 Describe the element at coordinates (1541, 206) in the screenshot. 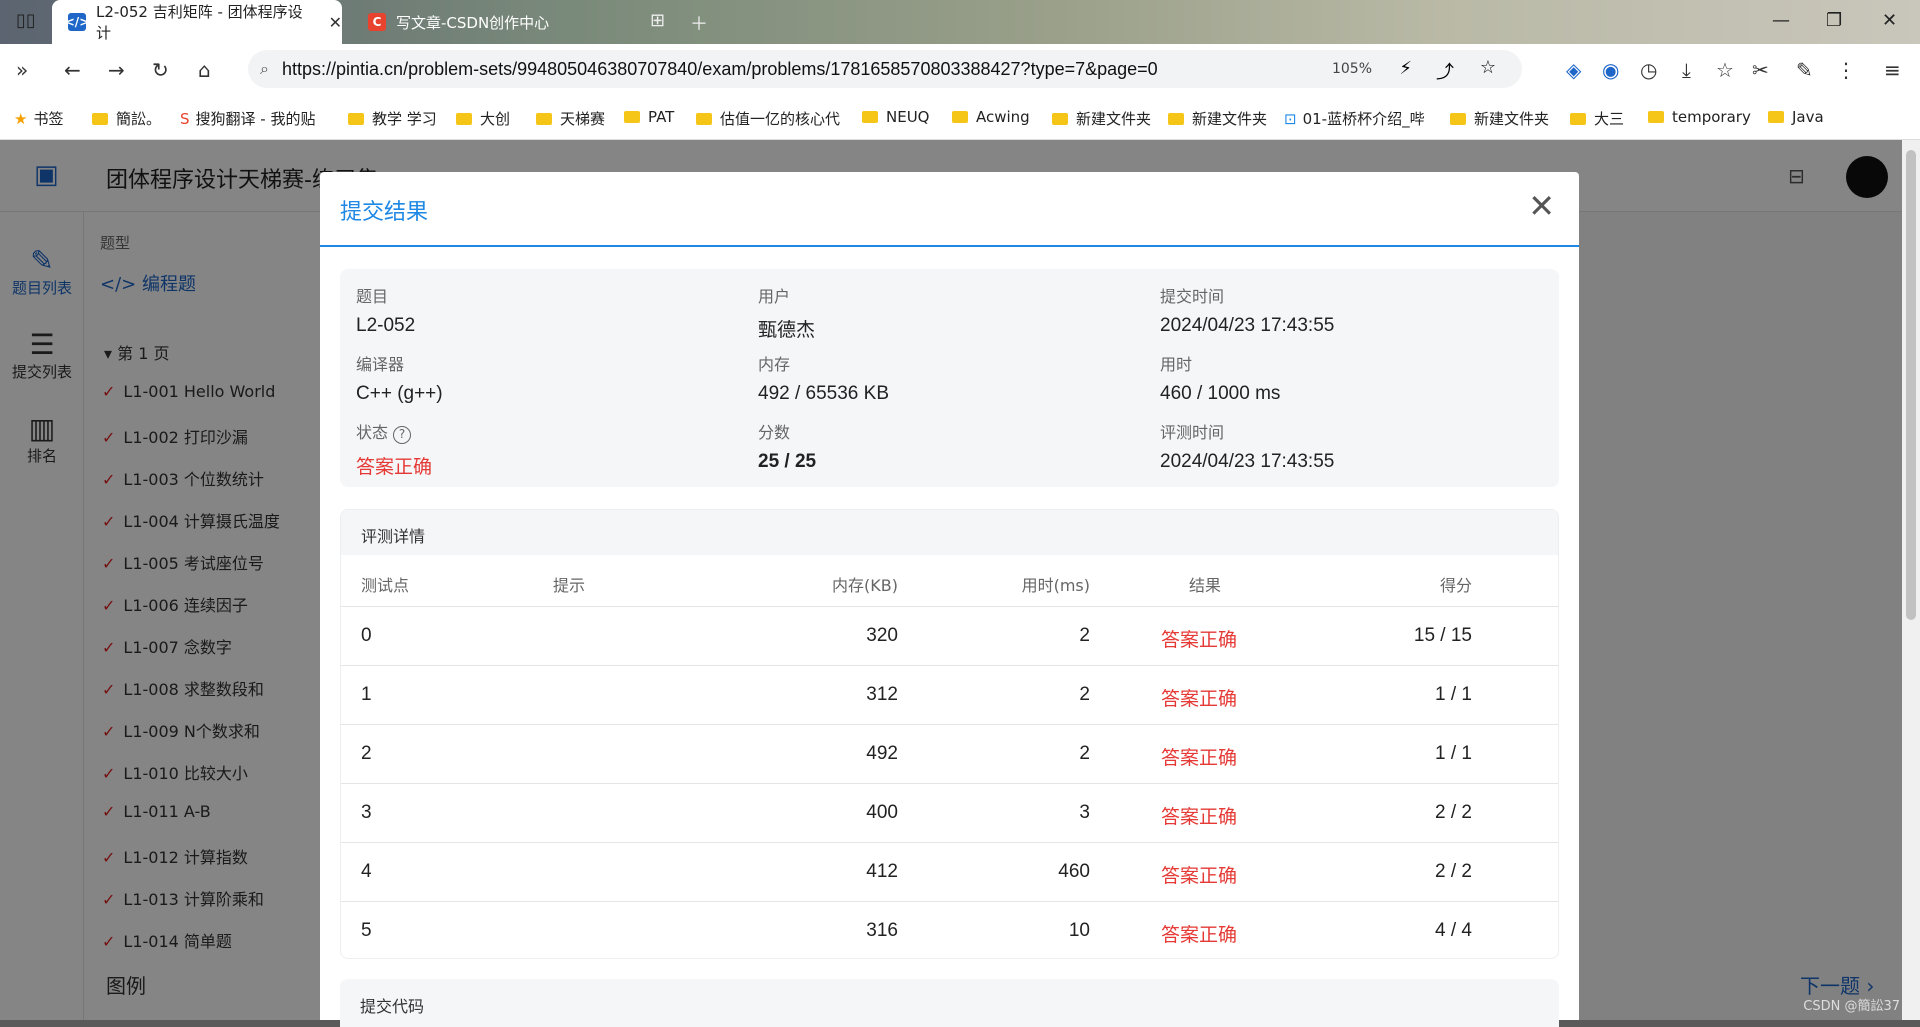

I see `close-icon: ✕` at that location.